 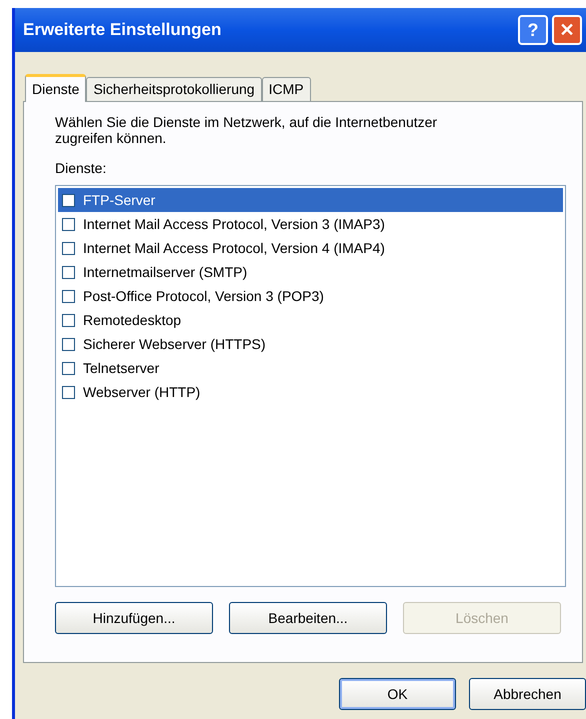 I want to click on service-name: Post-Office Protocol, Version 3 (POP3), so click(x=203, y=296).